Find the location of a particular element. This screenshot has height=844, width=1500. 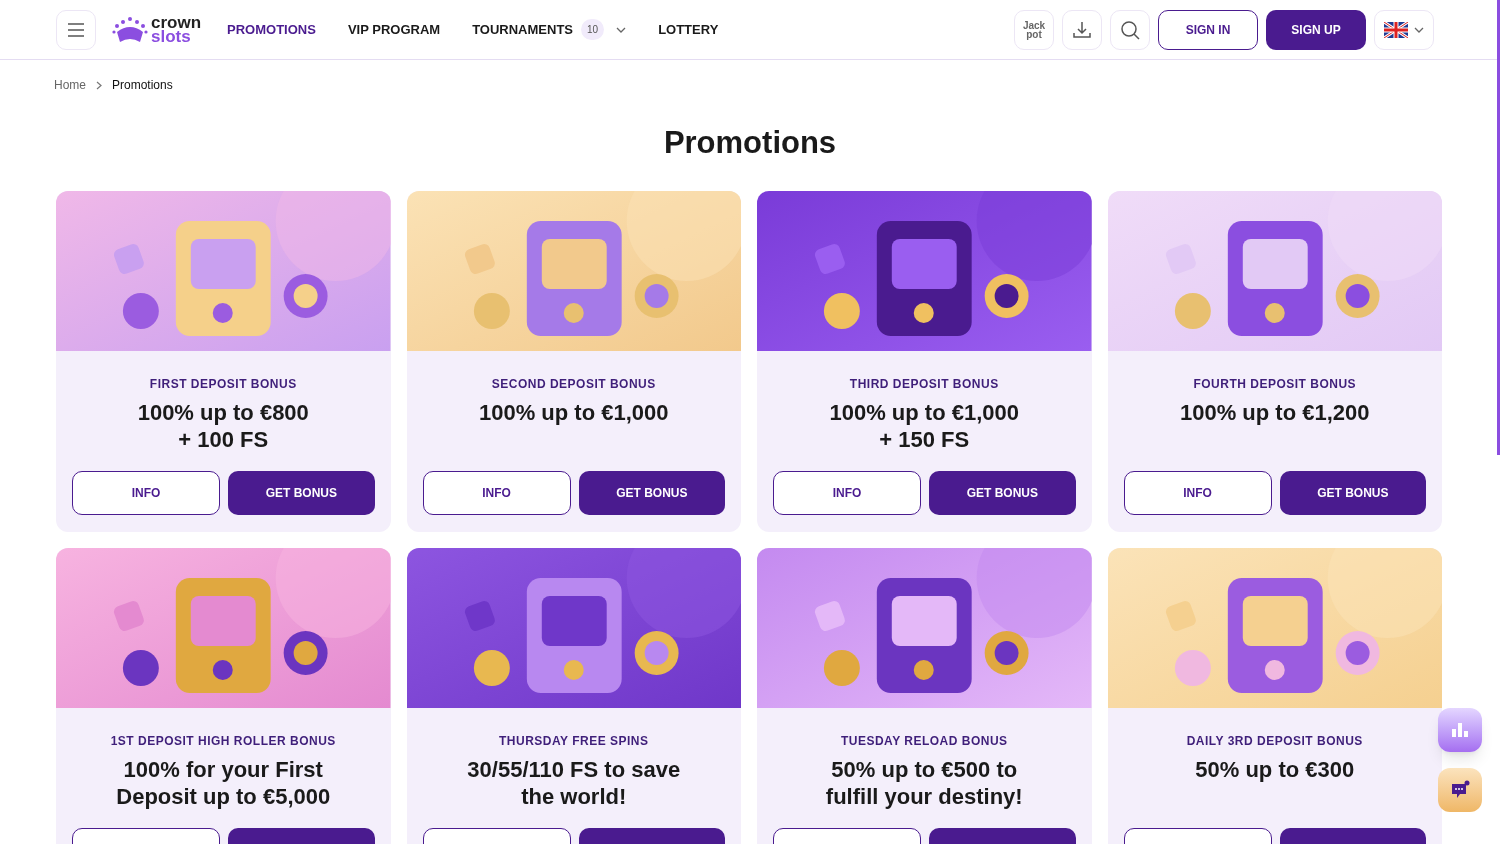

promo-offer: 30/55/110 FS to save the world! is located at coordinates (574, 782).